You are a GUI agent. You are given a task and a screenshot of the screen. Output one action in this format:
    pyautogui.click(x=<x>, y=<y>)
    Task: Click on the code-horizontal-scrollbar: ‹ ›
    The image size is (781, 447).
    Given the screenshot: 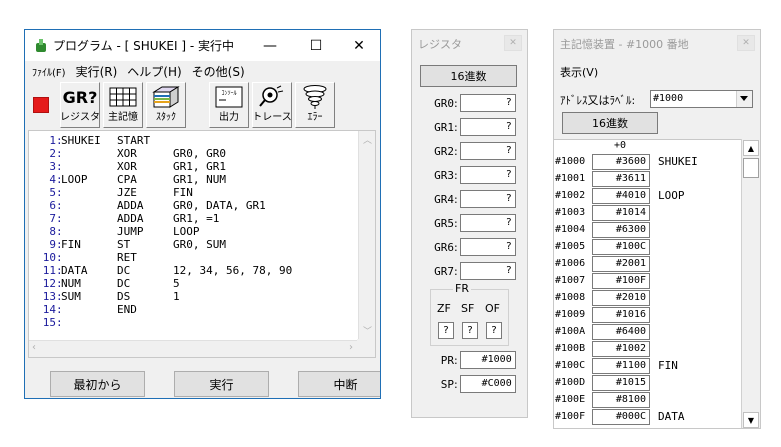 What is the action you would take?
    pyautogui.click(x=193, y=348)
    